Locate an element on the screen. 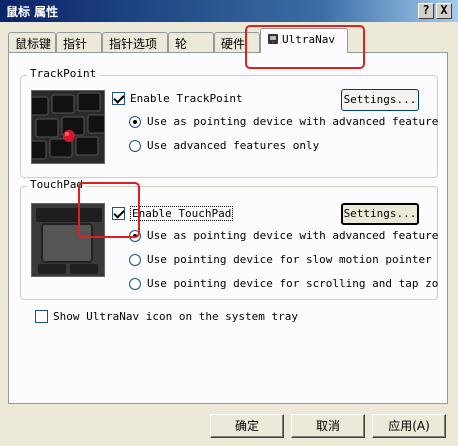 This screenshot has height=446, width=458. touchpad-radio-advanced is located at coordinates (135, 235).